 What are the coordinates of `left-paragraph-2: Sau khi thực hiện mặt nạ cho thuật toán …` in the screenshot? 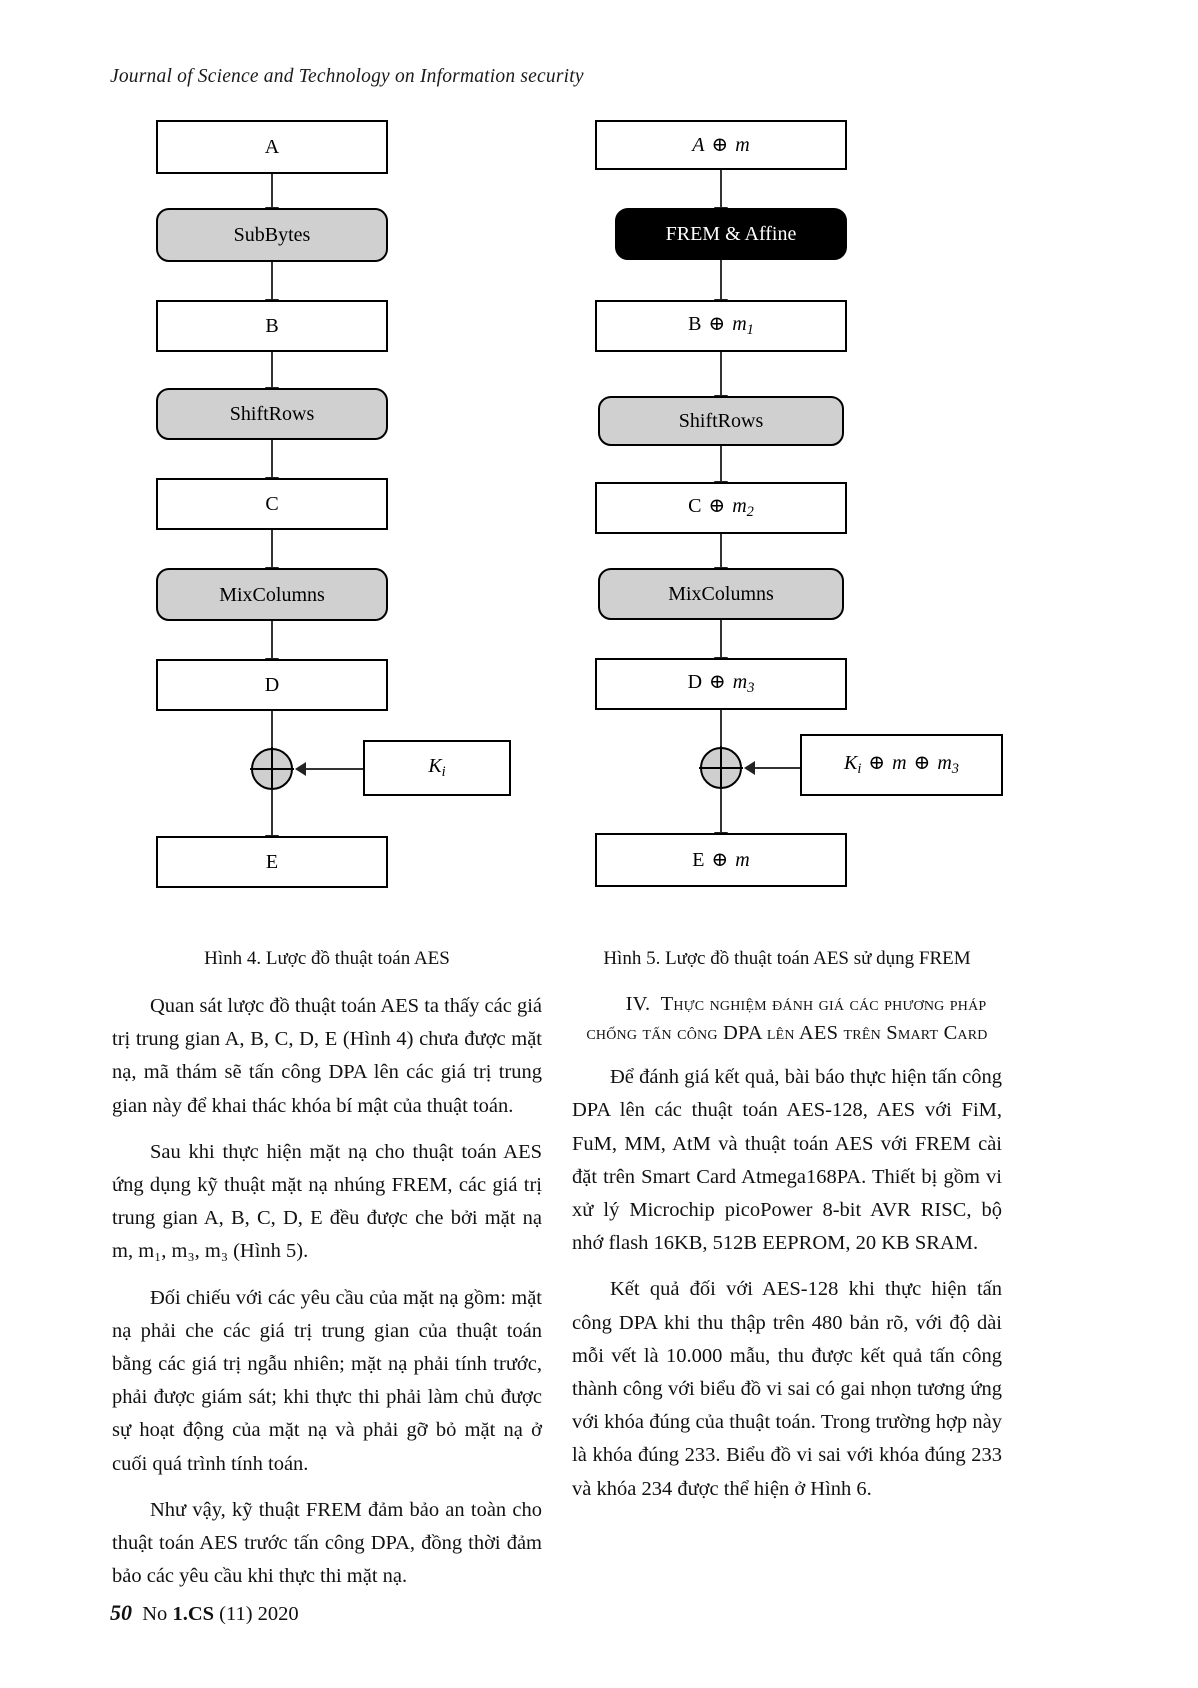 It's located at (327, 1201).